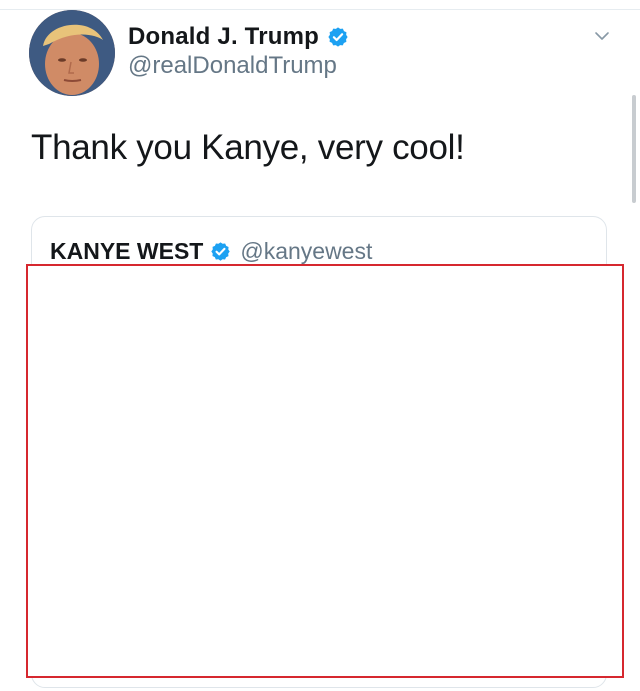 The image size is (640, 691). I want to click on avatar, so click(72, 53).